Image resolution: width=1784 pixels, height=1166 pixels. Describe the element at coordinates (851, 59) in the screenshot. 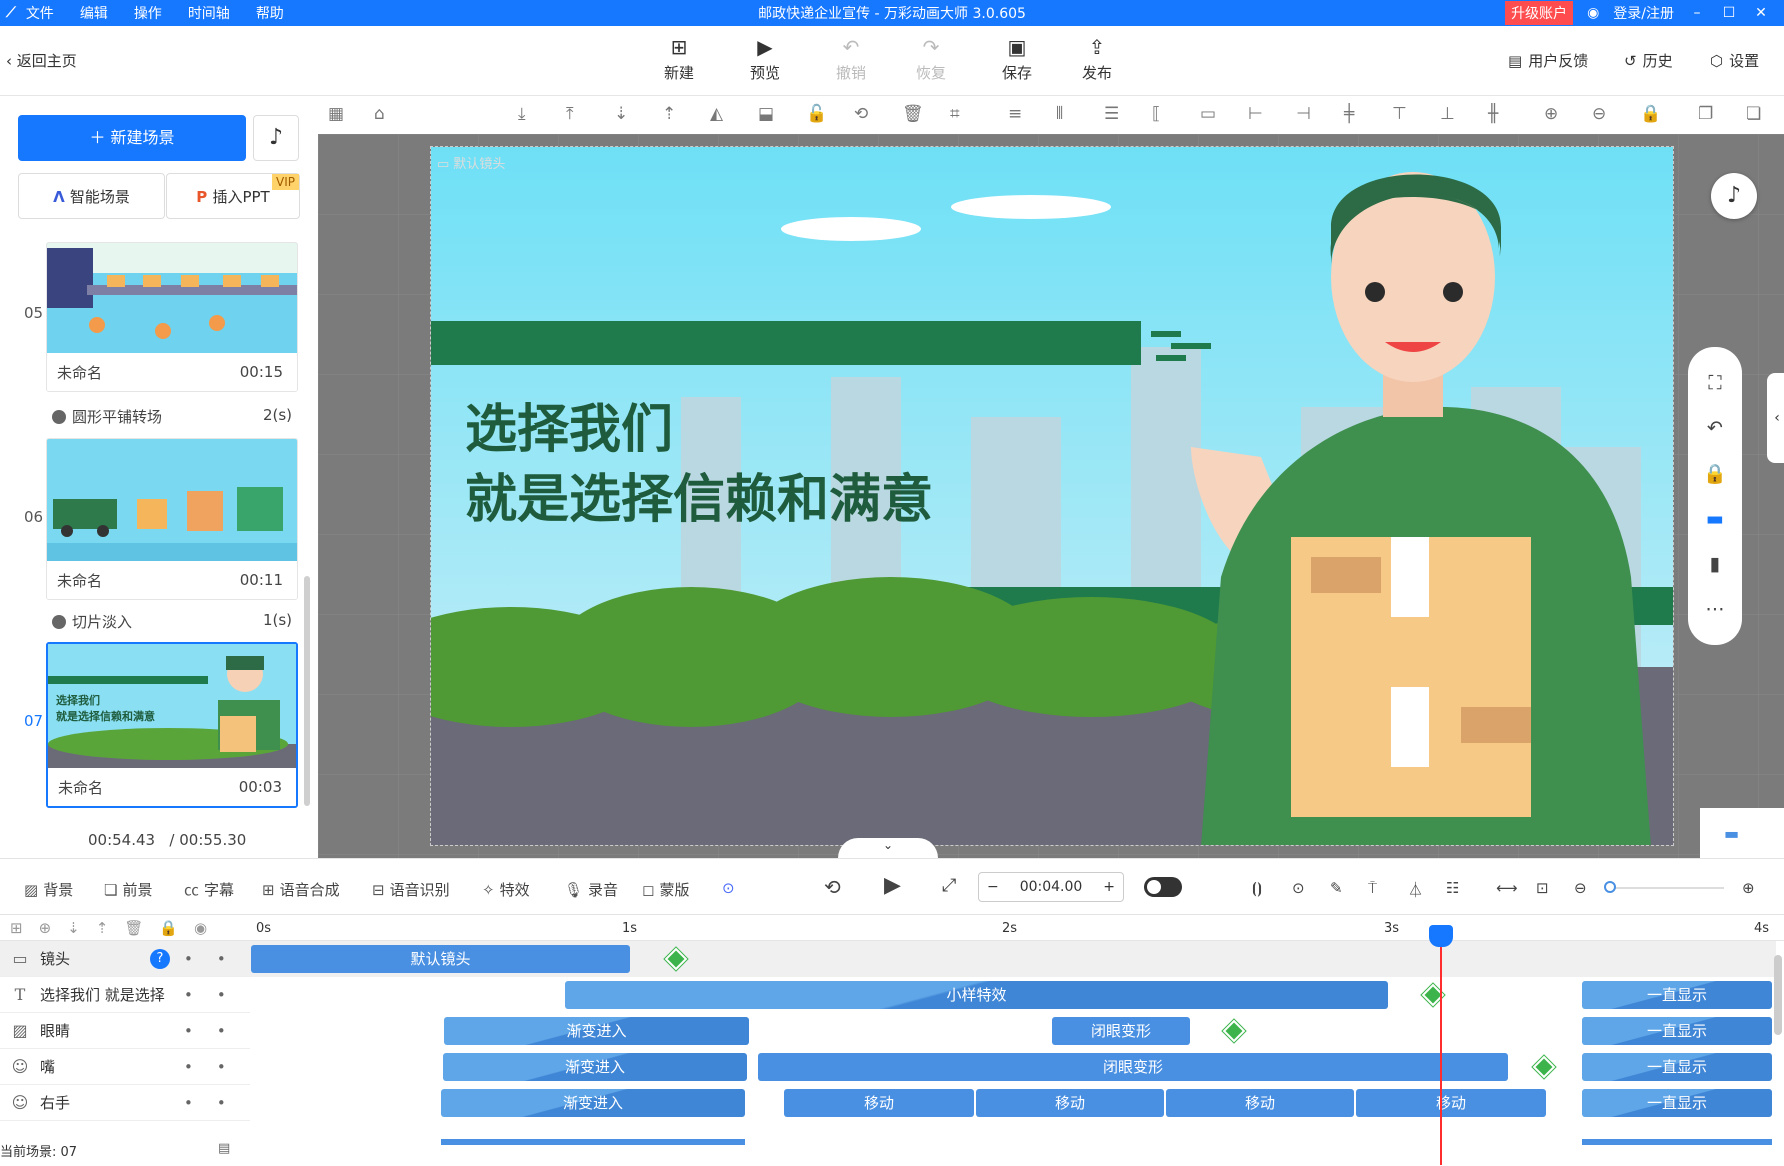

I see `undo-button: ↶ 撤销` at that location.